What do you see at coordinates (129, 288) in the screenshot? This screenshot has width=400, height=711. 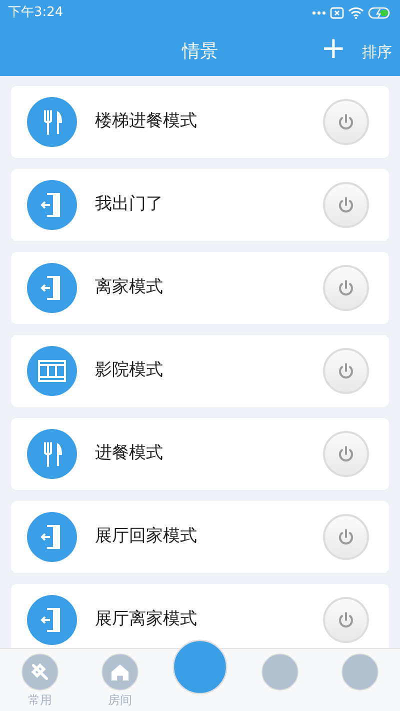 I see `scene-name: 离家模式` at bounding box center [129, 288].